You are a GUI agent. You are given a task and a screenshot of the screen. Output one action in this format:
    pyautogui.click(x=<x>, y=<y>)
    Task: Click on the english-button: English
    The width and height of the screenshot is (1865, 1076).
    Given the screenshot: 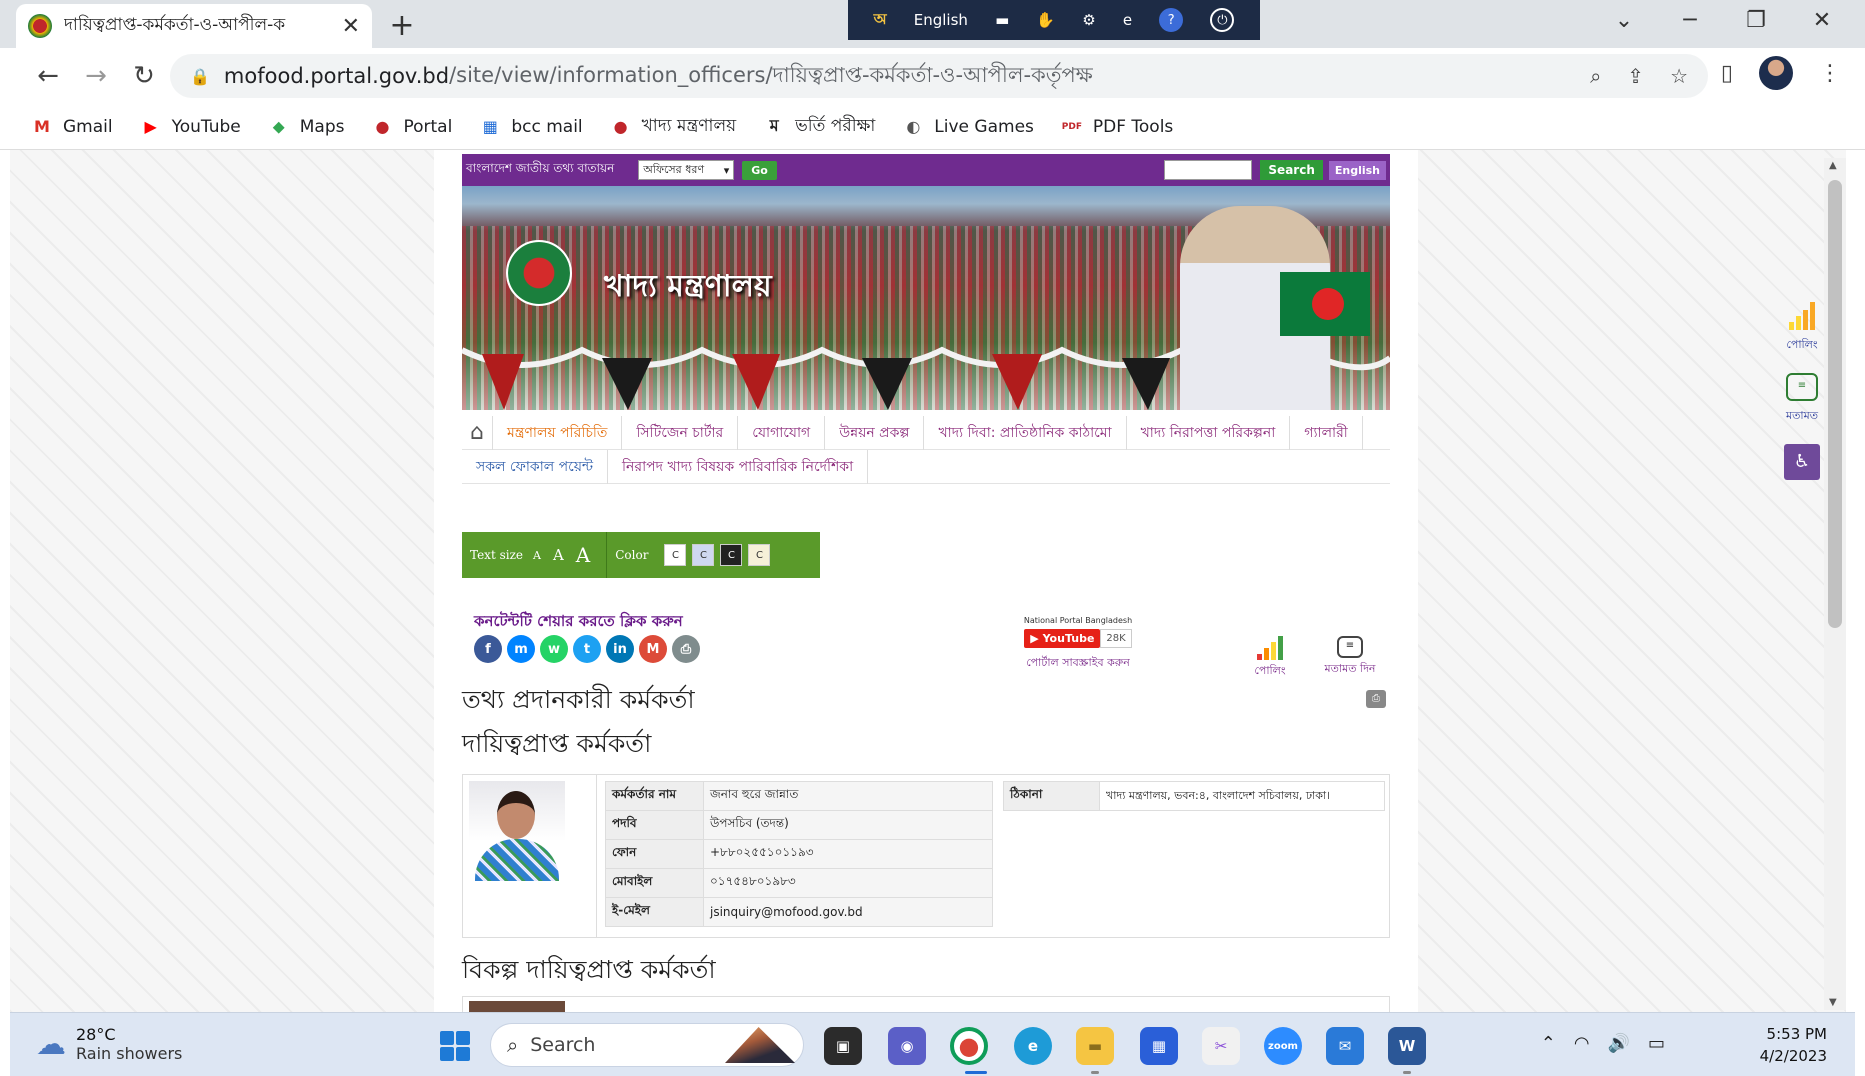 What is the action you would take?
    pyautogui.click(x=1357, y=170)
    